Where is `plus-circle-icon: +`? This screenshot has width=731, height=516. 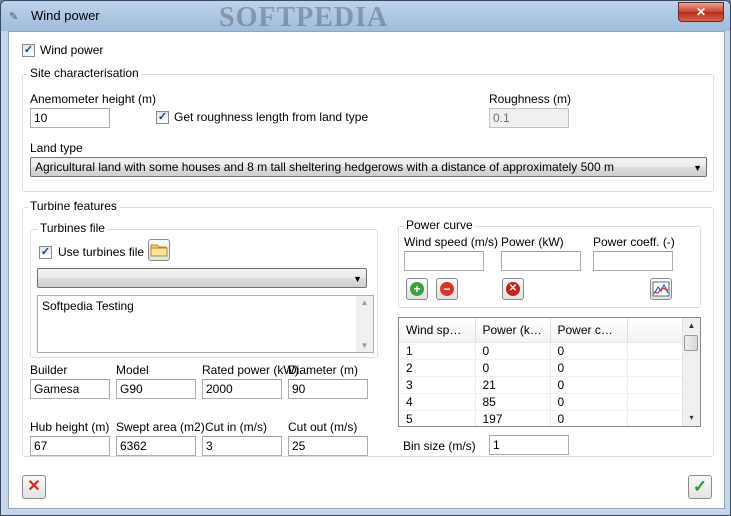 plus-circle-icon: + is located at coordinates (417, 289).